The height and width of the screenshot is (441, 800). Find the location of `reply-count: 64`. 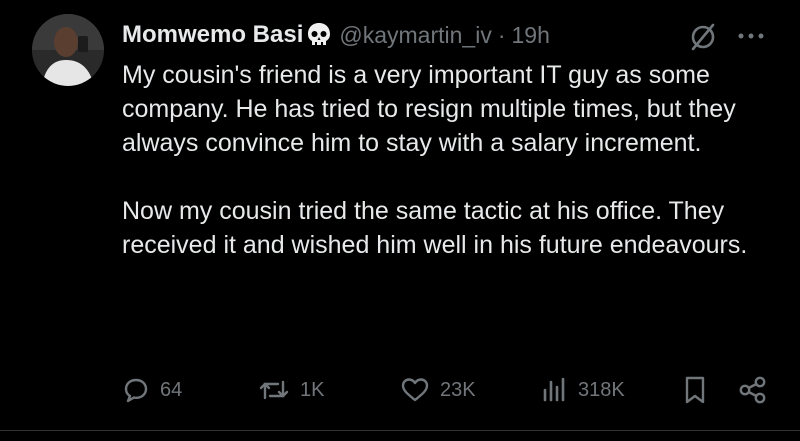

reply-count: 64 is located at coordinates (171, 389).